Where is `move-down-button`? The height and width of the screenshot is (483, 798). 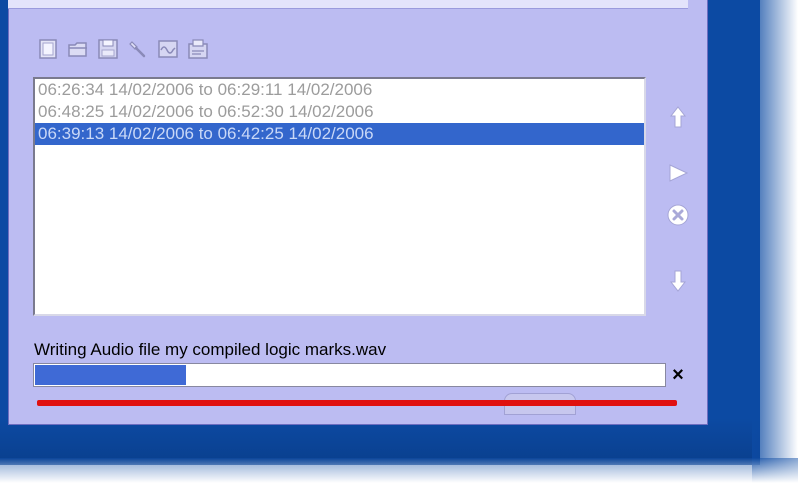 move-down-button is located at coordinates (678, 281).